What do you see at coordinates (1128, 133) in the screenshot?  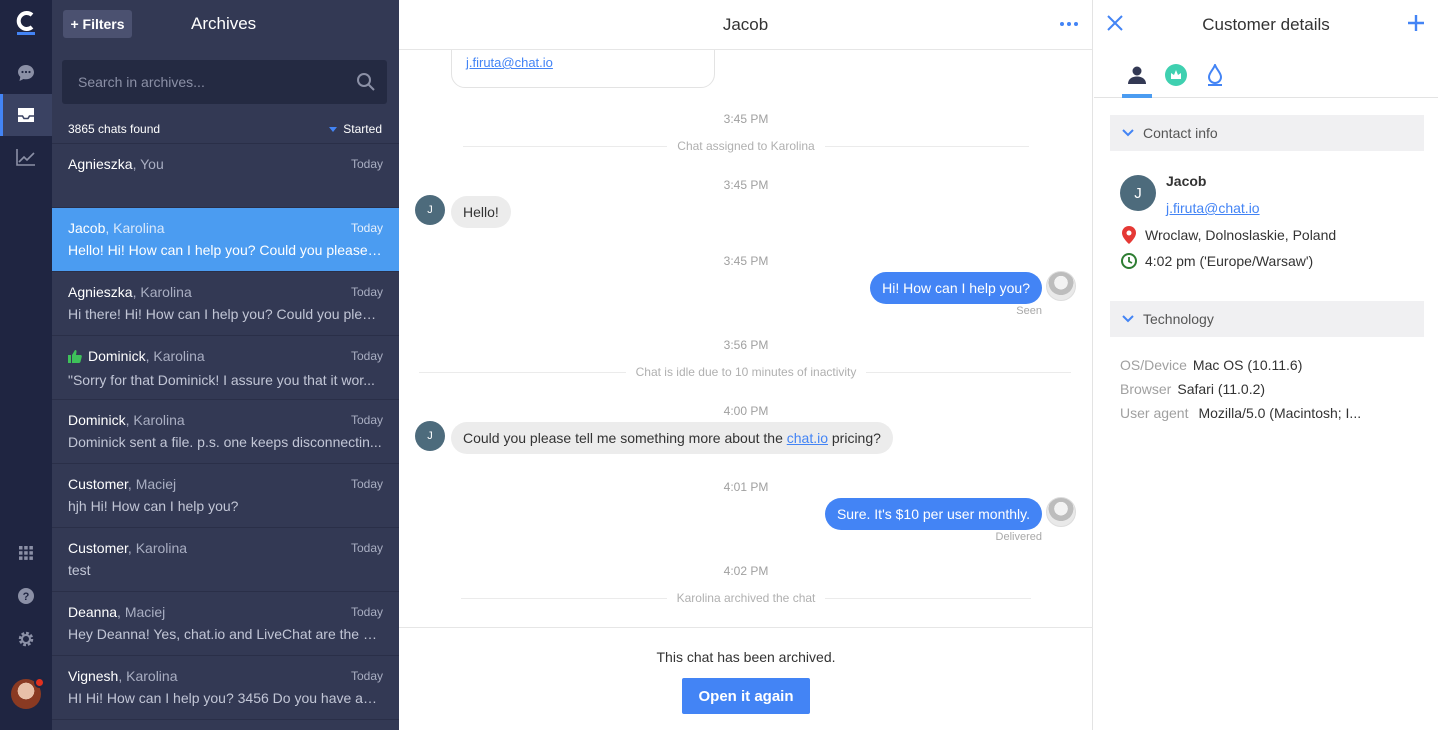 I see `chevron-down-icon` at bounding box center [1128, 133].